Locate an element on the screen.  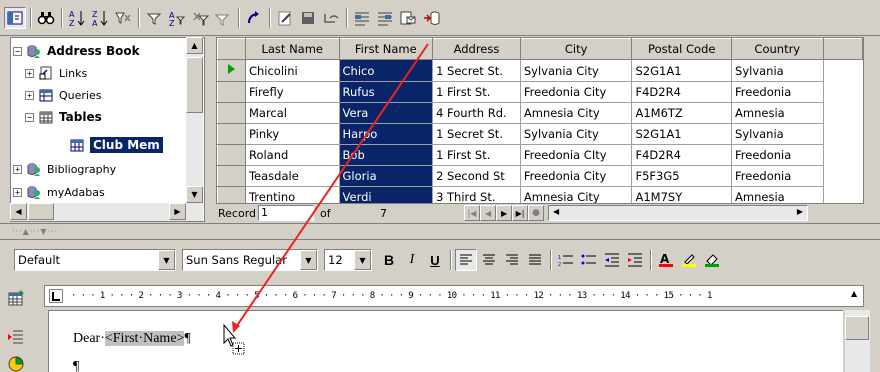
save-record-button is located at coordinates (308, 18).